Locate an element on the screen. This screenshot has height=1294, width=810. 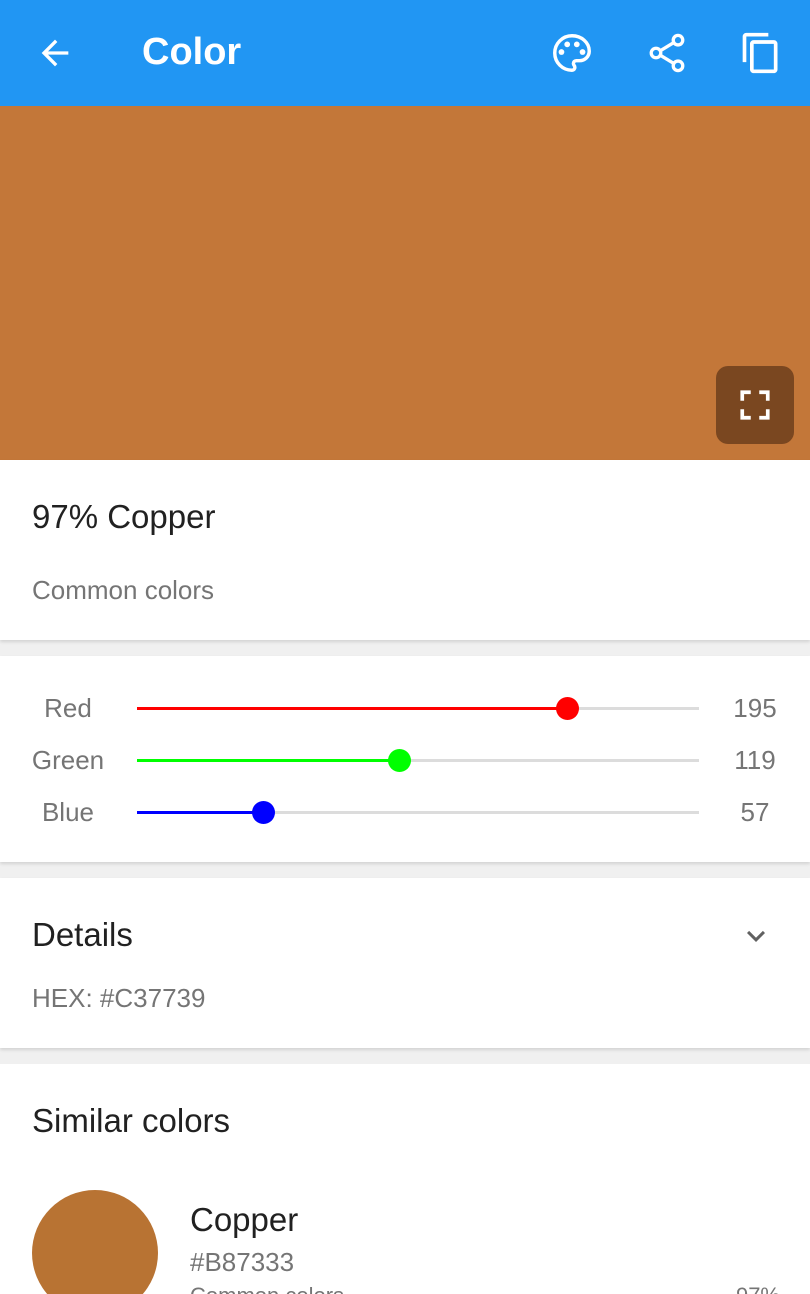
similar-color-item: Copper #B87333 Common colors 97% is located at coordinates (405, 1239).